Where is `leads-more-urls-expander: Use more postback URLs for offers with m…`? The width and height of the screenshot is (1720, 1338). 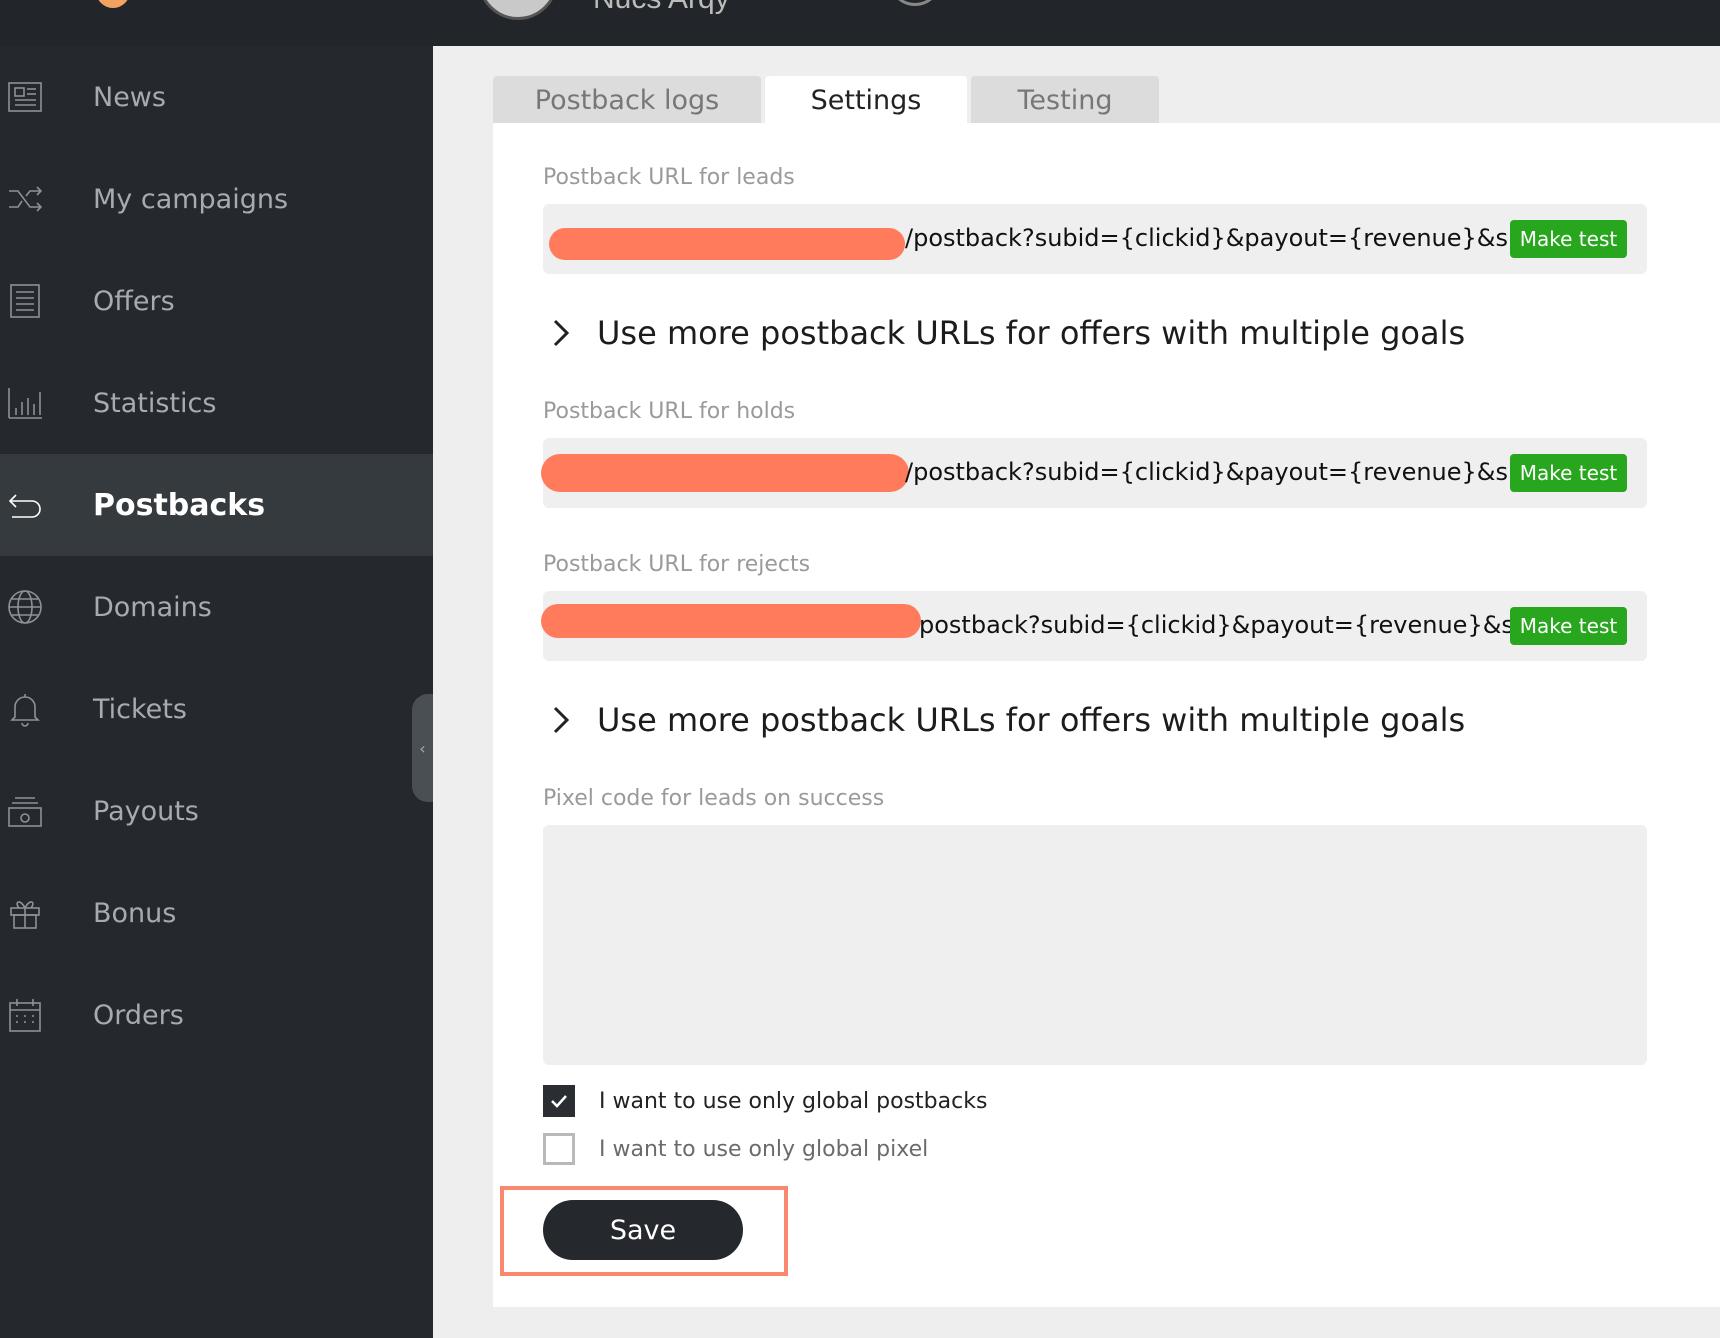
leads-more-urls-expander: Use more postback URLs for offers with m… is located at coordinates (1007, 333).